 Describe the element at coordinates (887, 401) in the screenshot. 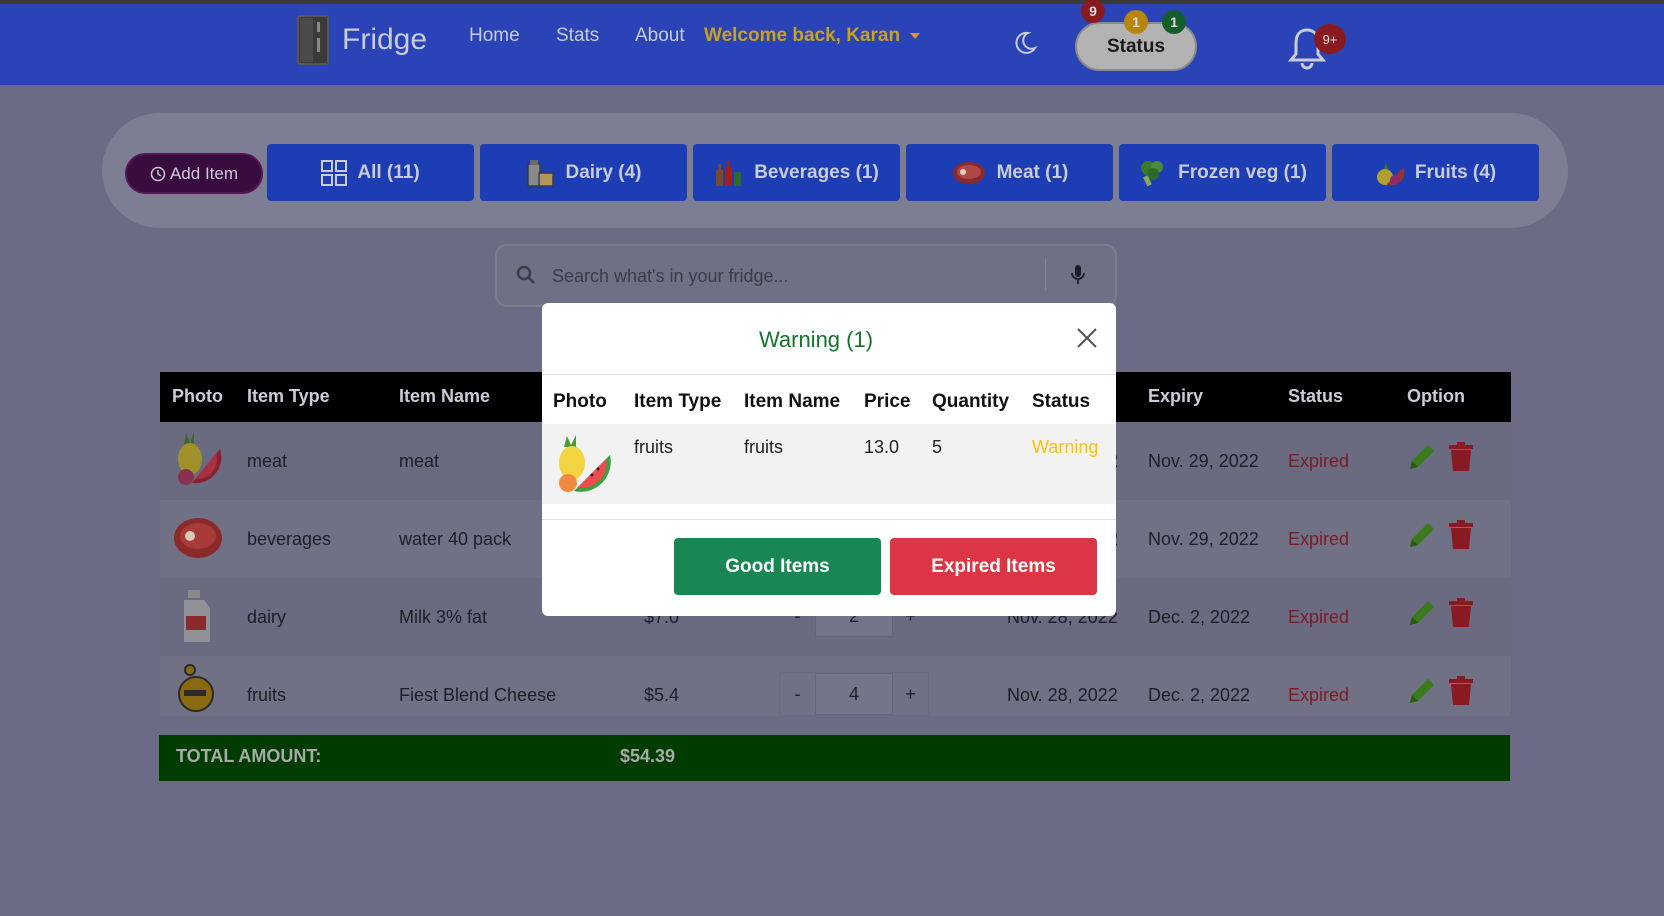

I see `modal-col-price: Price` at that location.